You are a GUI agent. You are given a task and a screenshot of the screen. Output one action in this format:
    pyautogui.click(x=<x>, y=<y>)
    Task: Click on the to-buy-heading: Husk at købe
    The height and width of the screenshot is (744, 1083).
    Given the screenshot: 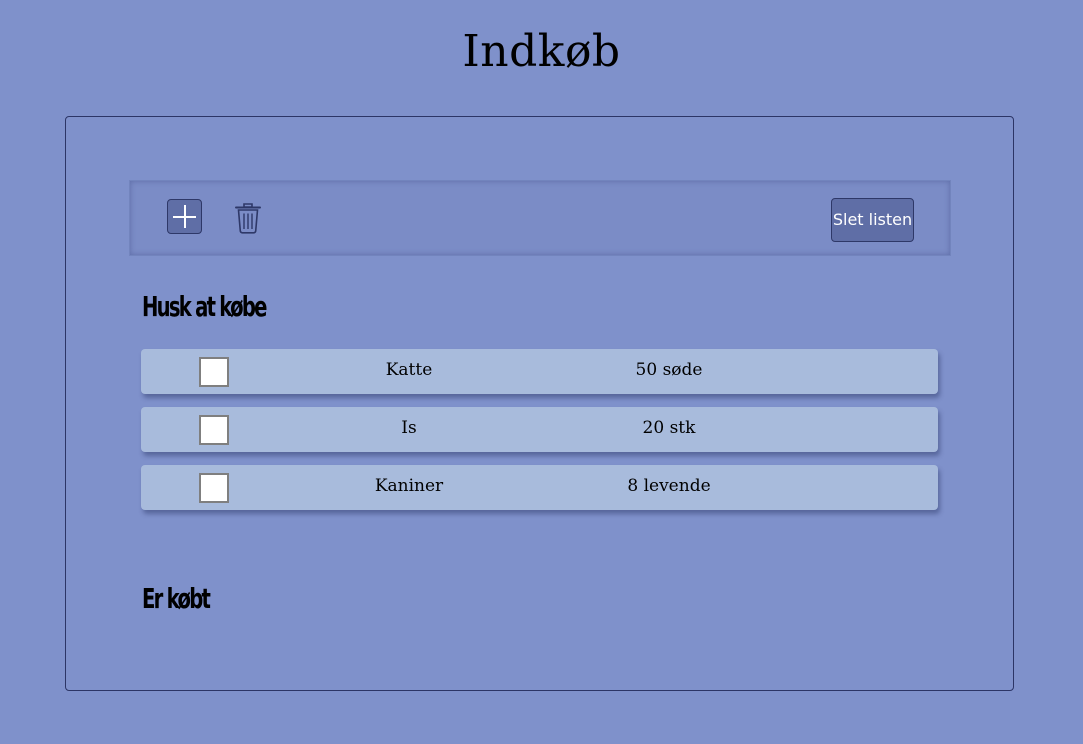 What is the action you would take?
    pyautogui.click(x=204, y=306)
    